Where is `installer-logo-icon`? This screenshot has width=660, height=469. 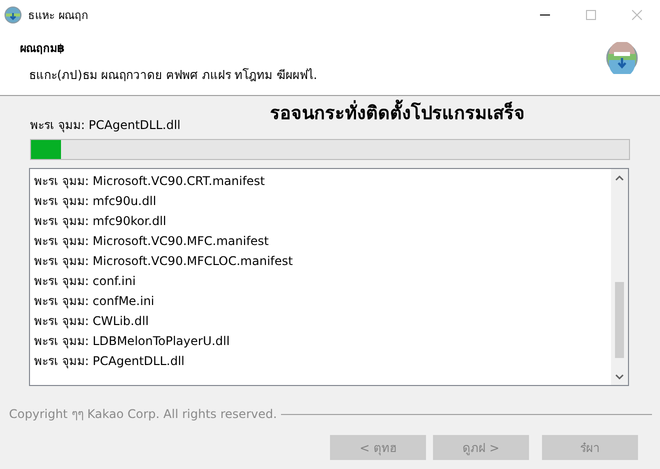
installer-logo-icon is located at coordinates (622, 58).